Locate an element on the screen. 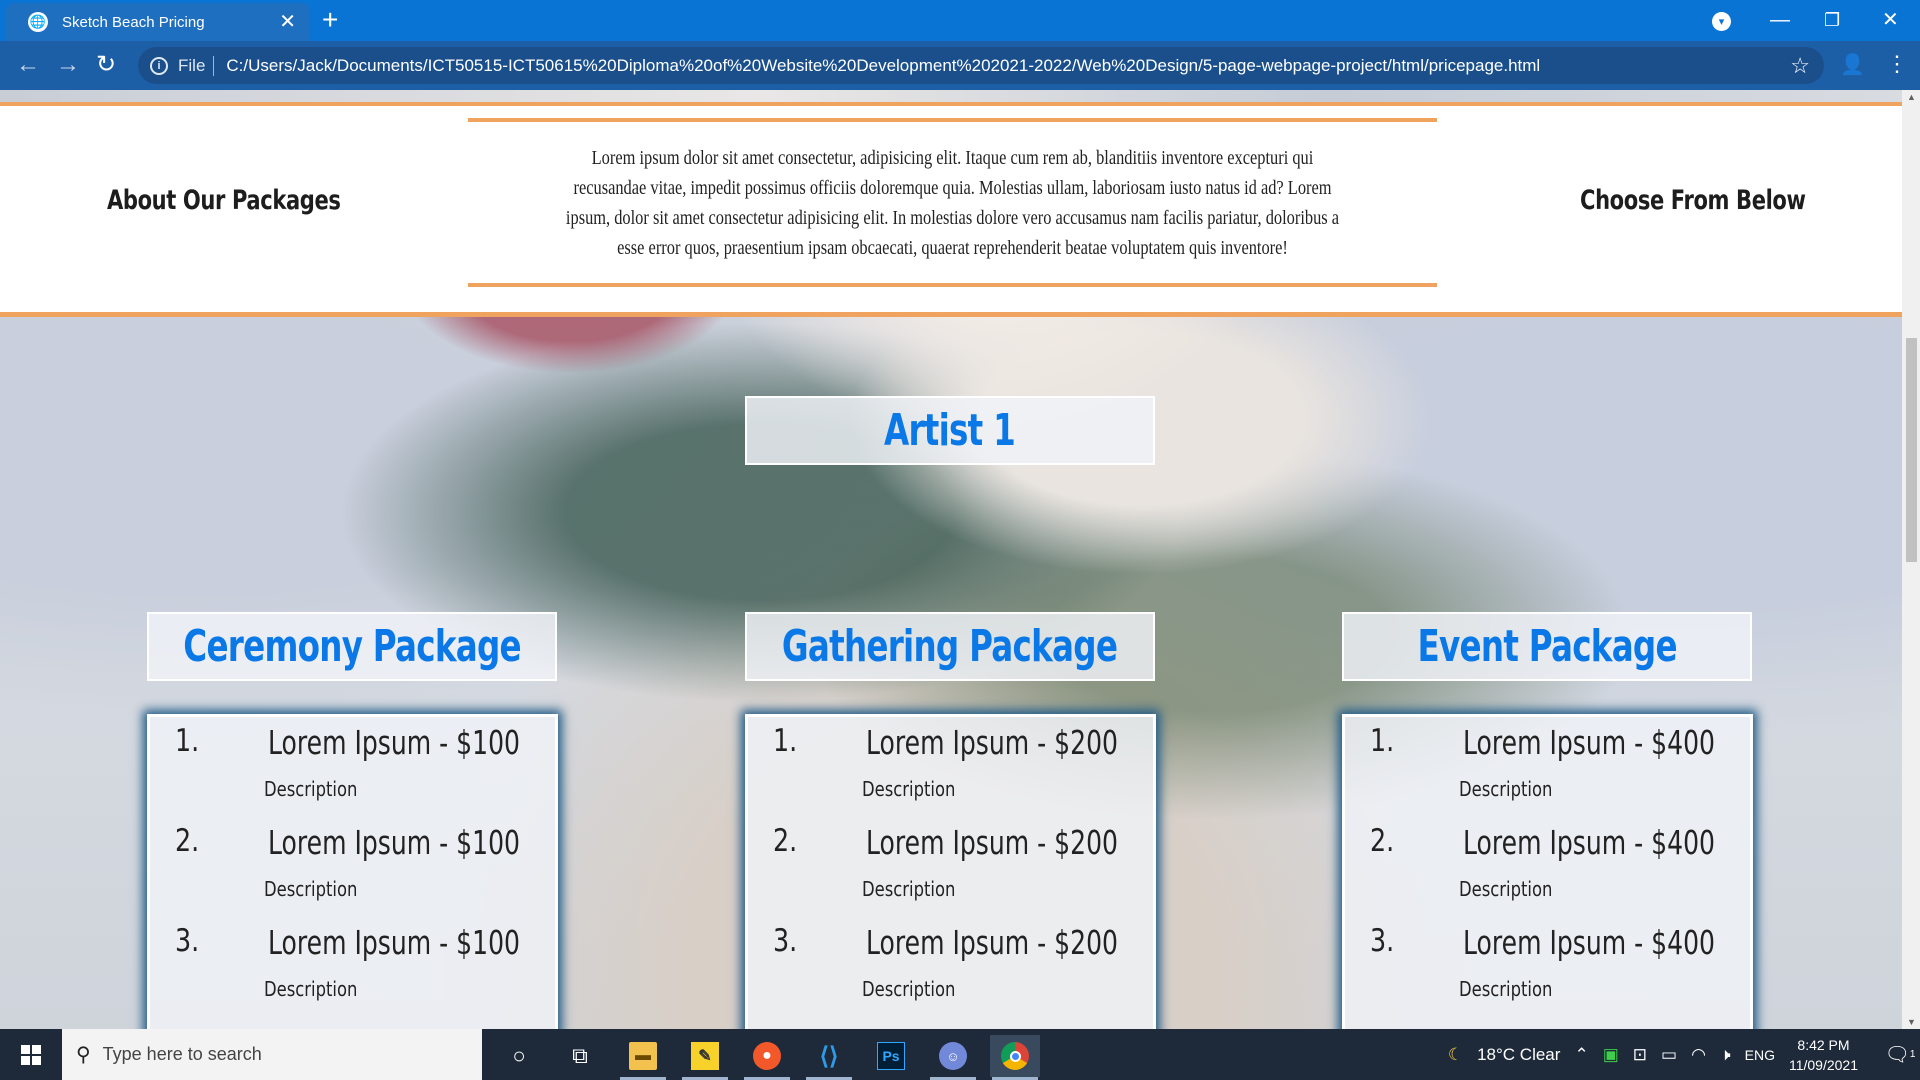 The width and height of the screenshot is (1920, 1080). page-scrollbar: ▲ ▼ is located at coordinates (1911, 559).